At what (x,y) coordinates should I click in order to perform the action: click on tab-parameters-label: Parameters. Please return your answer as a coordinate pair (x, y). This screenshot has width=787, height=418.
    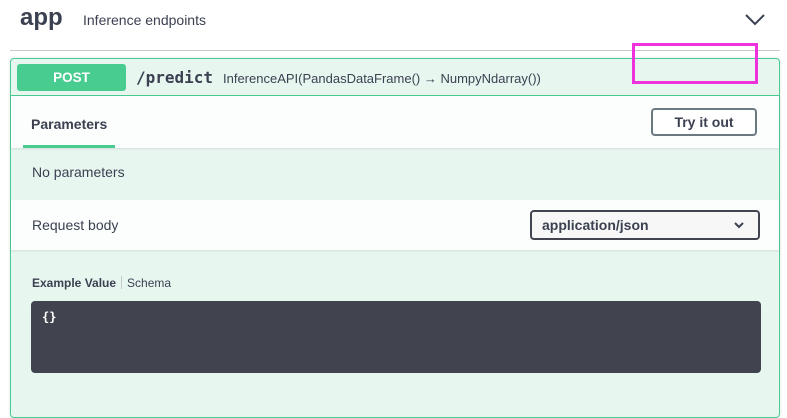
    Looking at the image, I should click on (69, 124).